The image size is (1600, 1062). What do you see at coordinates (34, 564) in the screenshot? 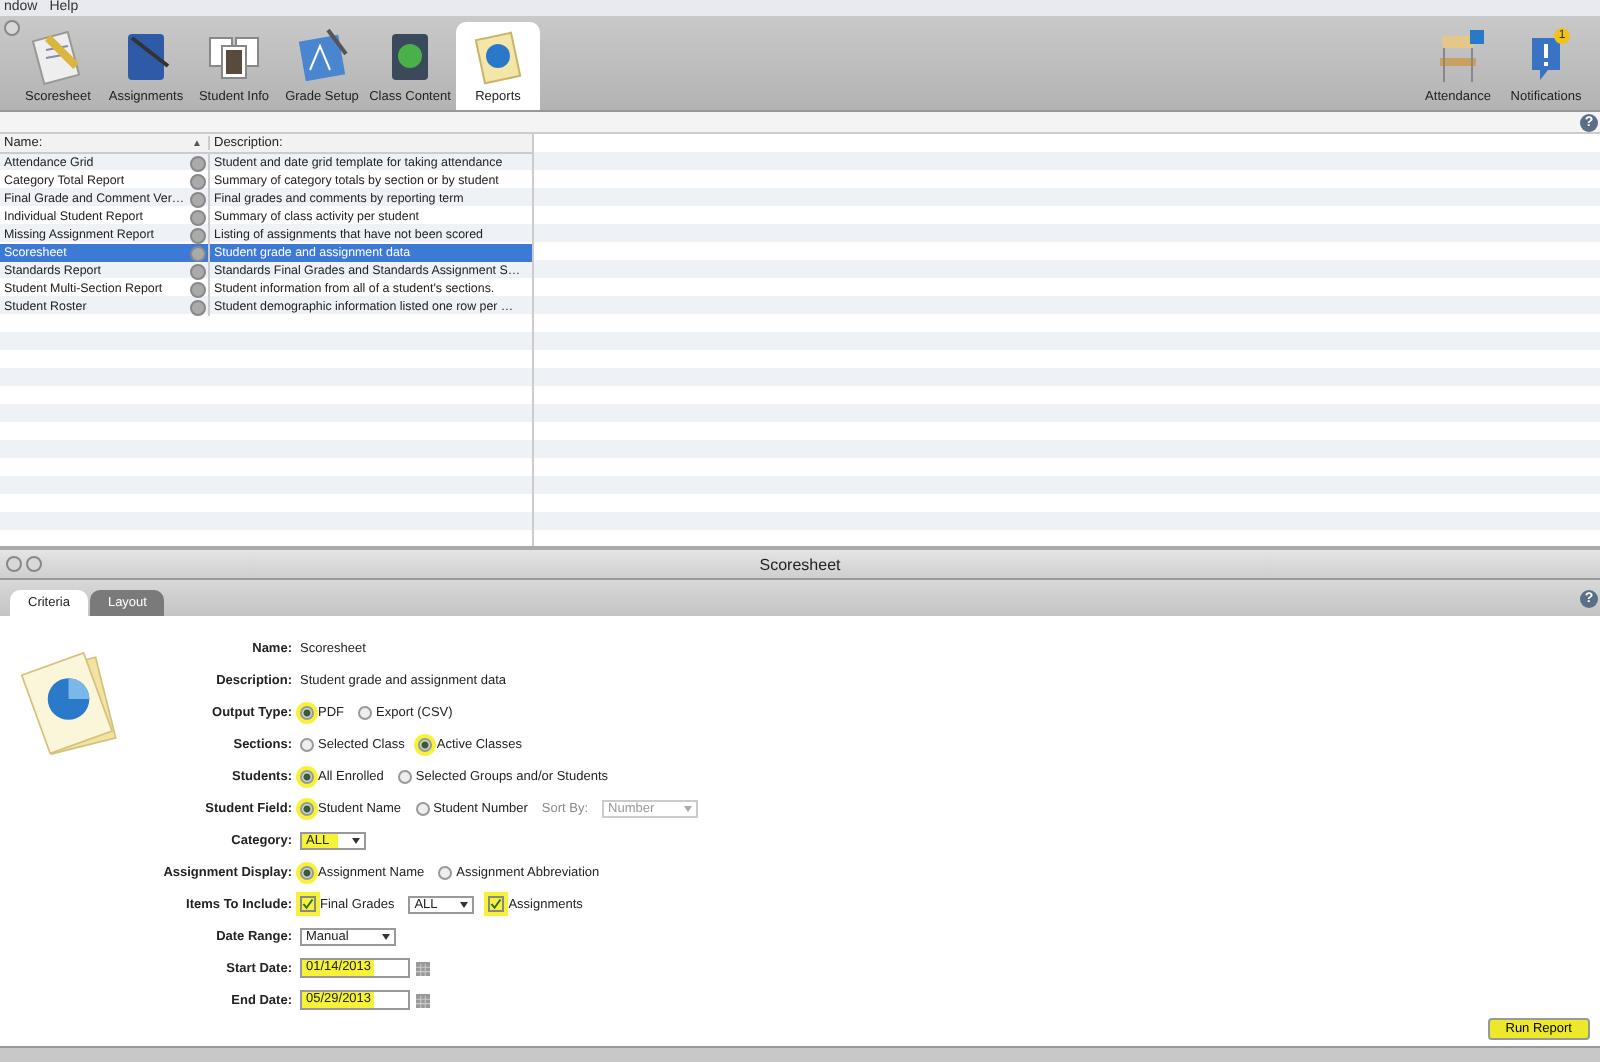
I see `minimize-button` at bounding box center [34, 564].